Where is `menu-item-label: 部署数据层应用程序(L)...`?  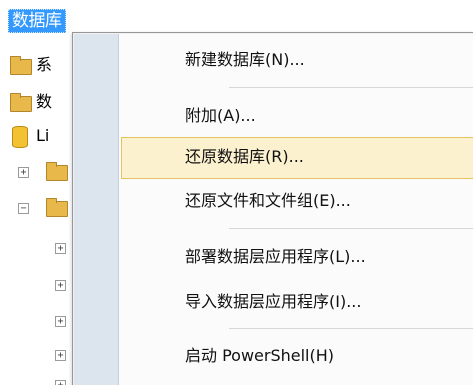 menu-item-label: 部署数据层应用程序(L)... is located at coordinates (275, 256).